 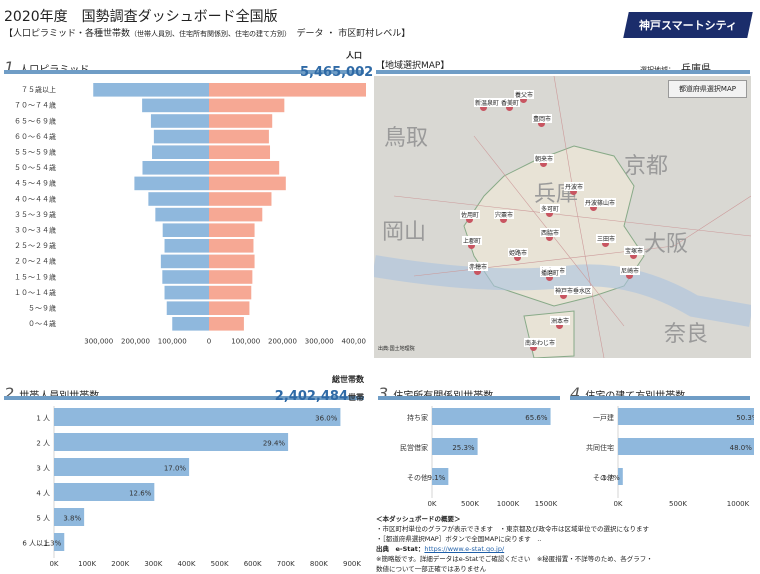 I want to click on category-label: 4 人, so click(x=43, y=494).